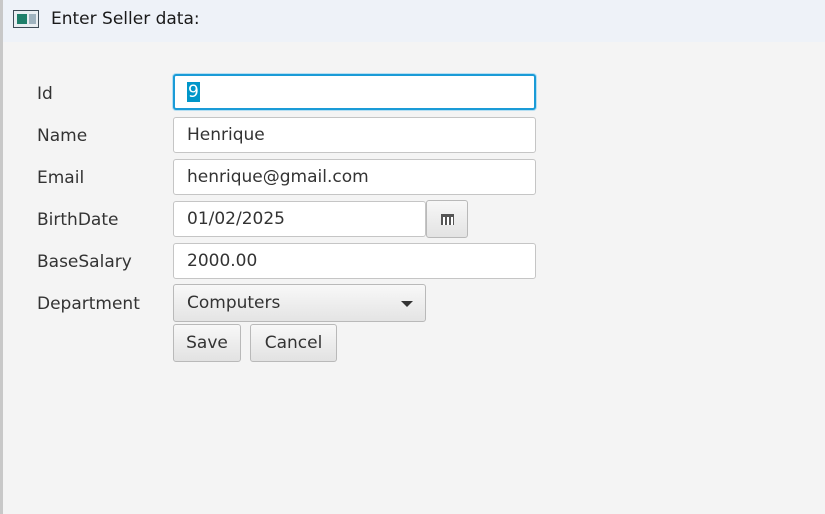 The width and height of the screenshot is (825, 514). I want to click on department-selected-value: Computers, so click(234, 303).